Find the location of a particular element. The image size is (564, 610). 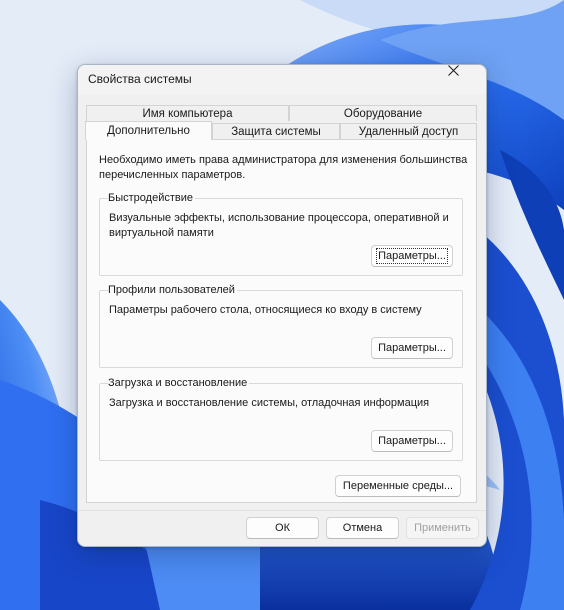

tab-label: Имя компьютера is located at coordinates (187, 113).